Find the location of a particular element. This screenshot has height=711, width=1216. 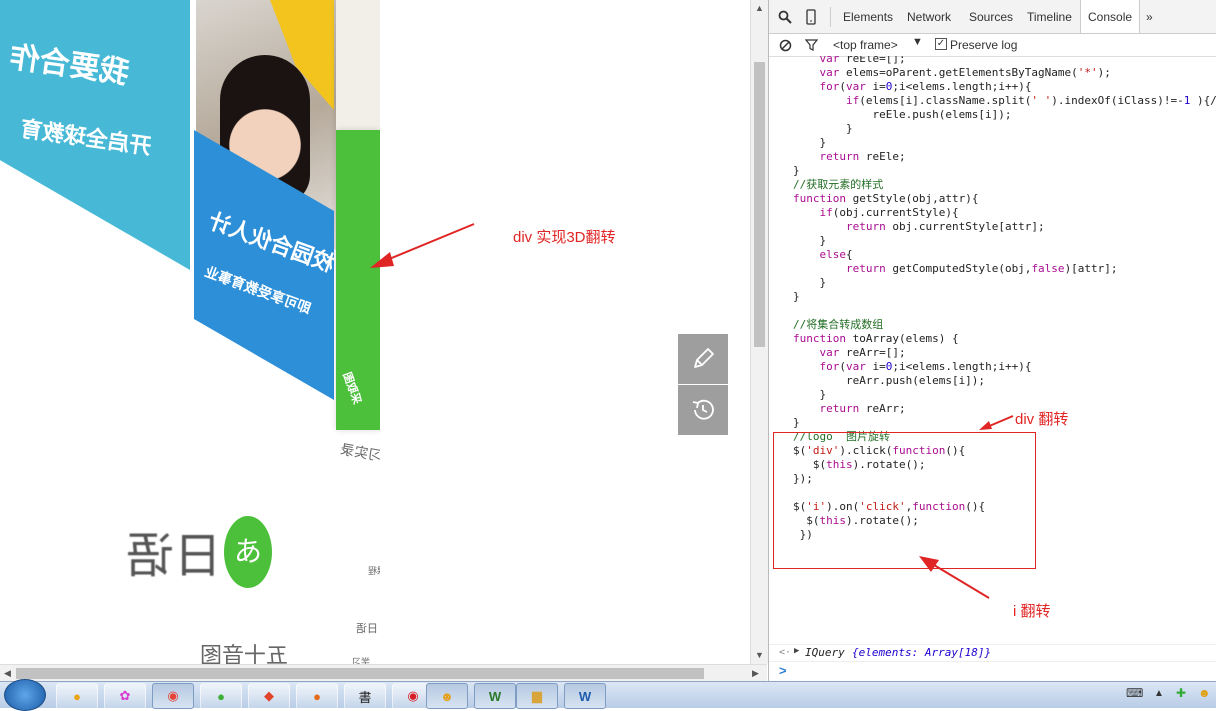

tab-timeline: Timeline is located at coordinates (1049, 16).